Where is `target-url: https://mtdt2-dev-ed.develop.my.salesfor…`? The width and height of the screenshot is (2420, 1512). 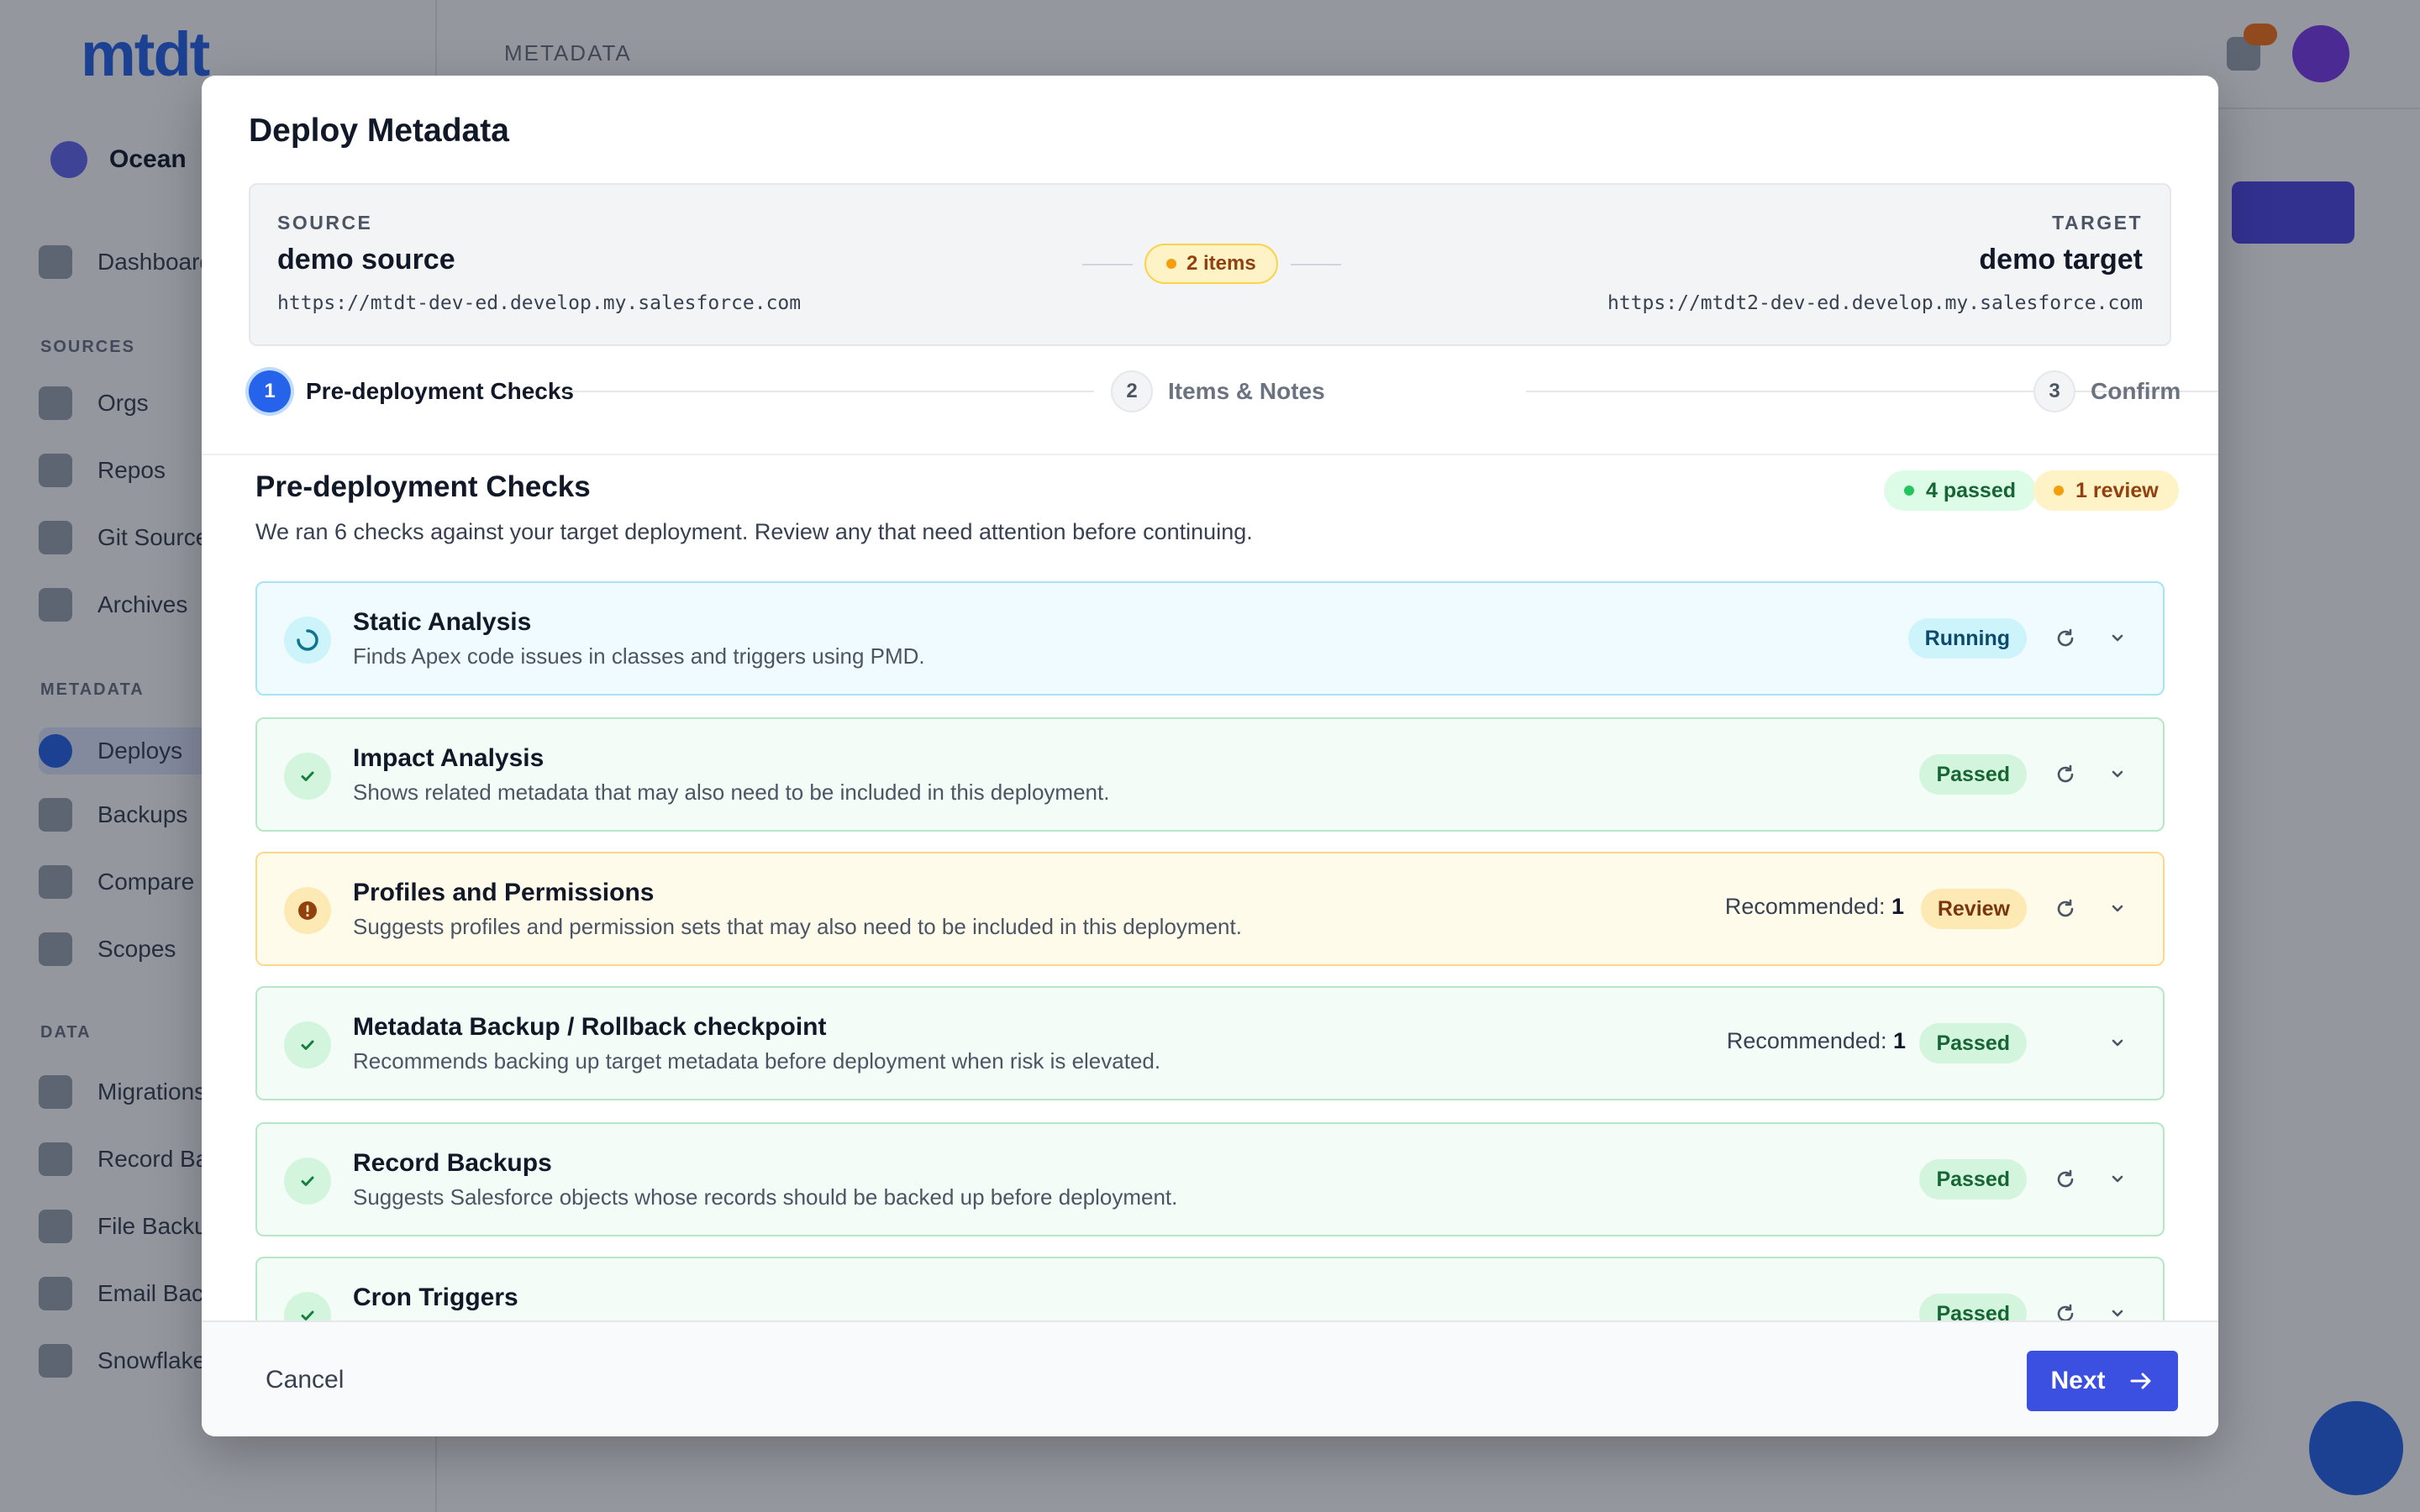 target-url: https://mtdt2-dev-ed.develop.my.salesfor… is located at coordinates (1875, 303).